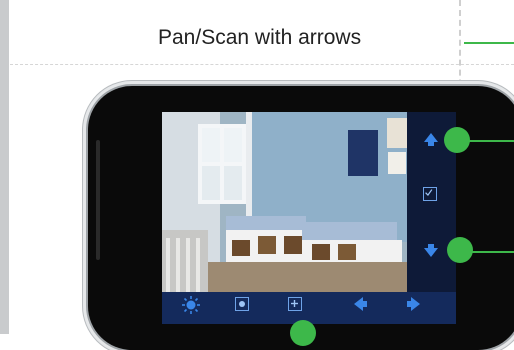 This screenshot has width=514, height=350. What do you see at coordinates (457, 140) in the screenshot?
I see `callout-dot-up` at bounding box center [457, 140].